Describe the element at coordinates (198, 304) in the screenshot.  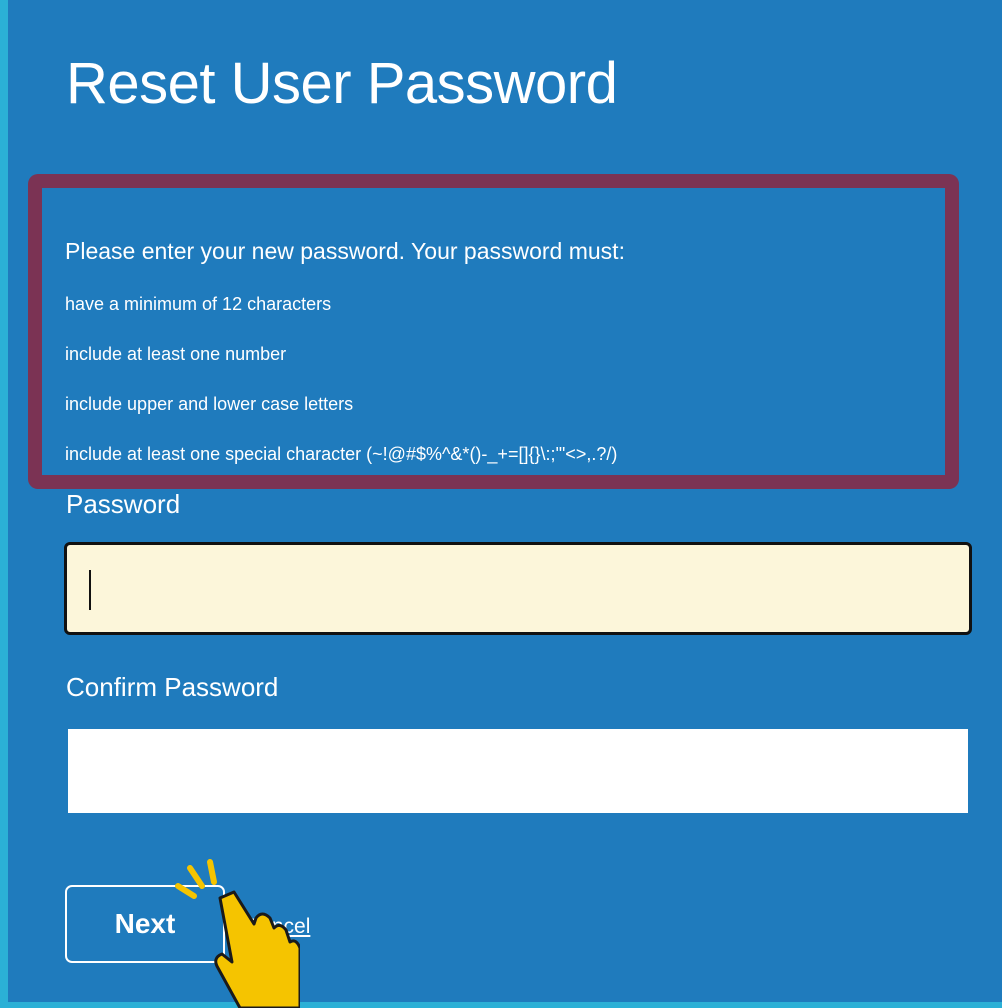
I see `requirement-min-length: have a minimum of 12 characters` at that location.